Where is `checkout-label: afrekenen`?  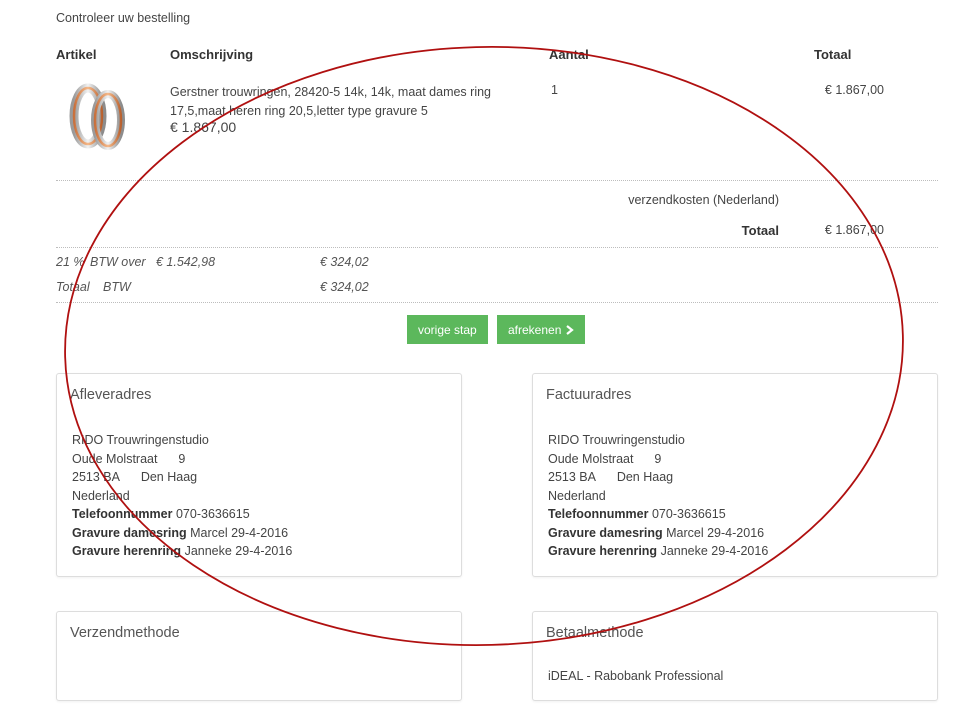 checkout-label: afrekenen is located at coordinates (535, 329).